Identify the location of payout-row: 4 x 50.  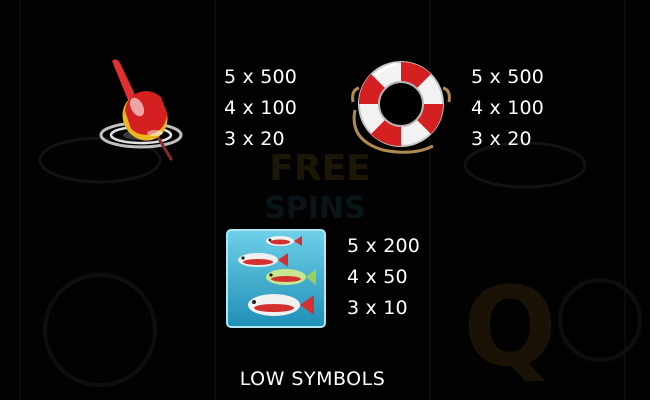
(377, 277).